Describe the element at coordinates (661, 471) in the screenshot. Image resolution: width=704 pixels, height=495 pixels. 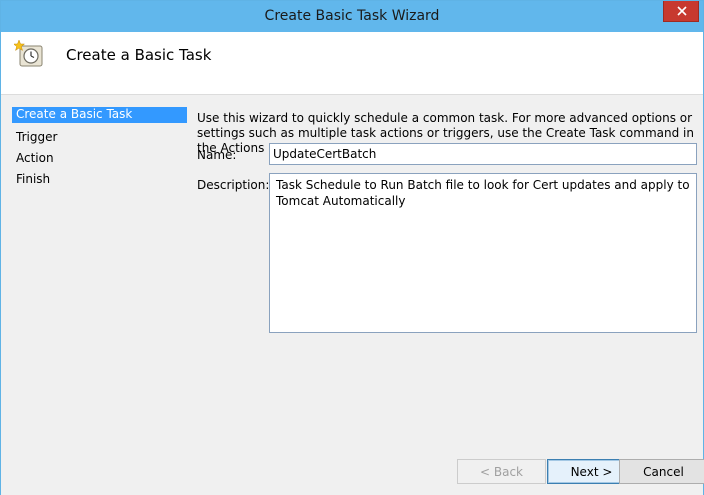
I see `cancel-button: Cancel` at that location.